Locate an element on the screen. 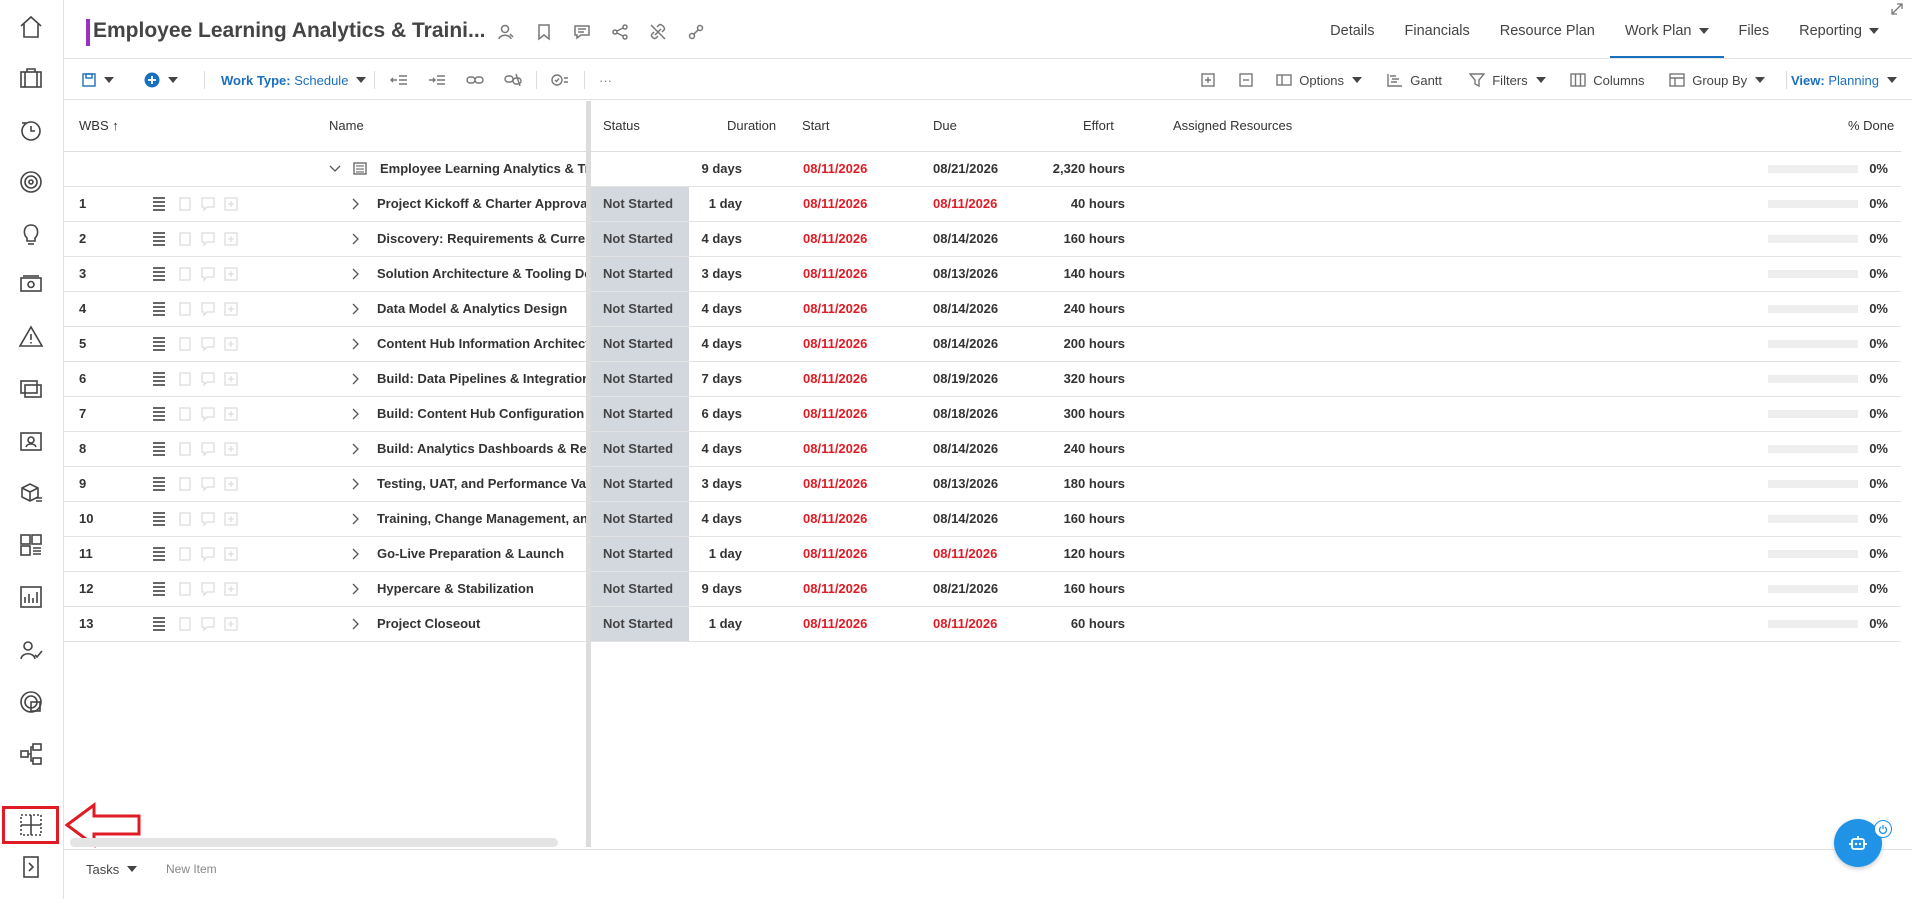 The image size is (1912, 899). effort-column-header: Effort is located at coordinates (1098, 126).